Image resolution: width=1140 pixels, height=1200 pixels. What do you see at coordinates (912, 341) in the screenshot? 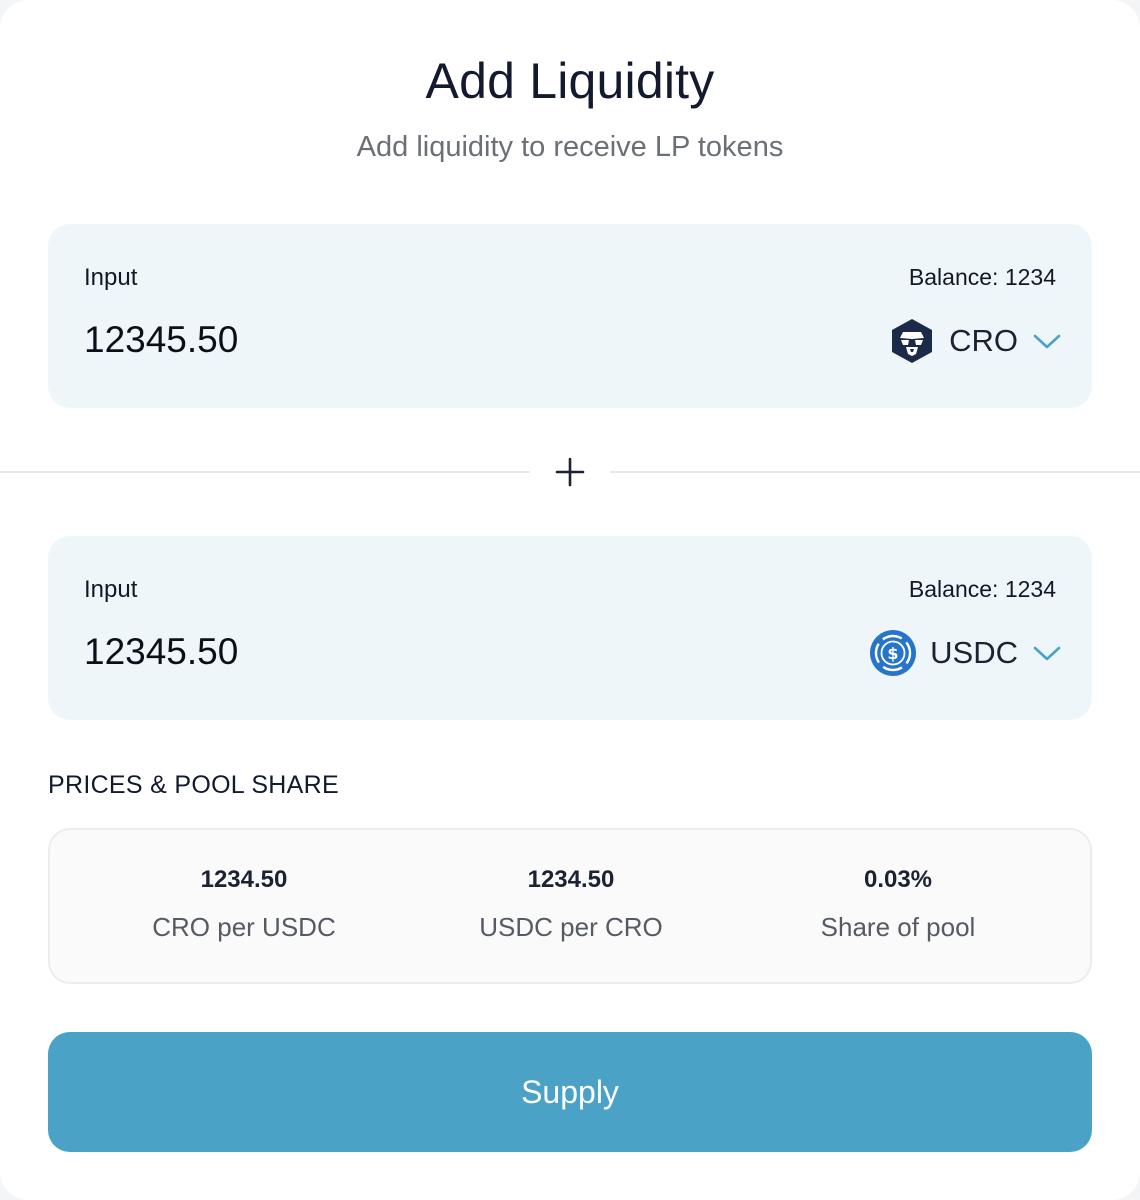
I see `cro-icon` at bounding box center [912, 341].